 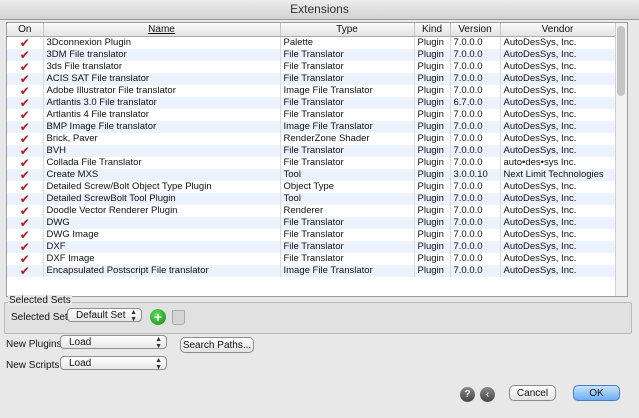 What do you see at coordinates (621, 159) in the screenshot?
I see `vertical-scrollbar` at bounding box center [621, 159].